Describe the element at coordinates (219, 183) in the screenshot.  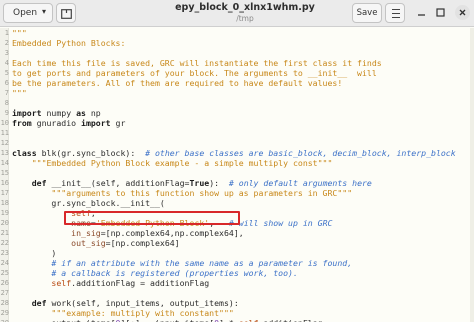
I see `code-token: ):` at that location.